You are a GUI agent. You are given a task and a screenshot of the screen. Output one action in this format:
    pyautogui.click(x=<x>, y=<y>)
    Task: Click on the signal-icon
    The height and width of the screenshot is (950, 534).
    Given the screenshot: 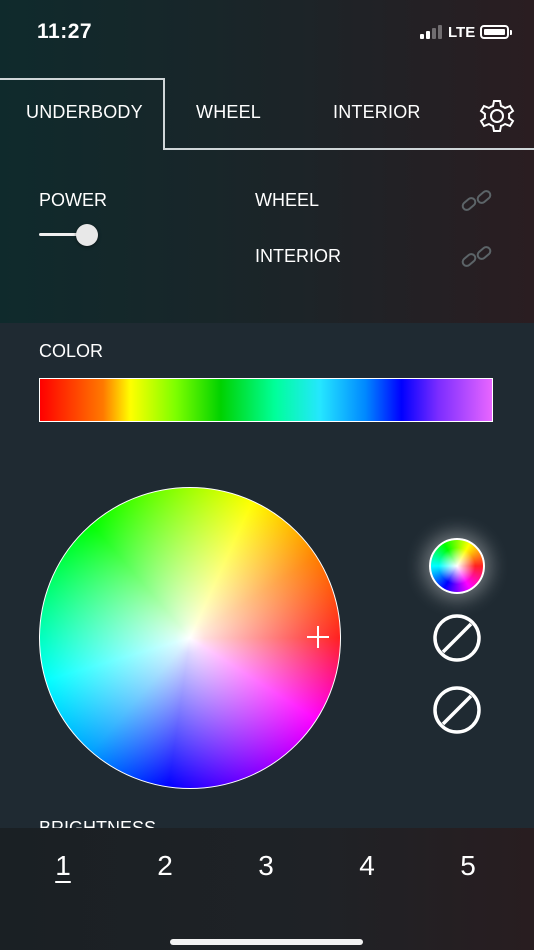 What is the action you would take?
    pyautogui.click(x=432, y=32)
    